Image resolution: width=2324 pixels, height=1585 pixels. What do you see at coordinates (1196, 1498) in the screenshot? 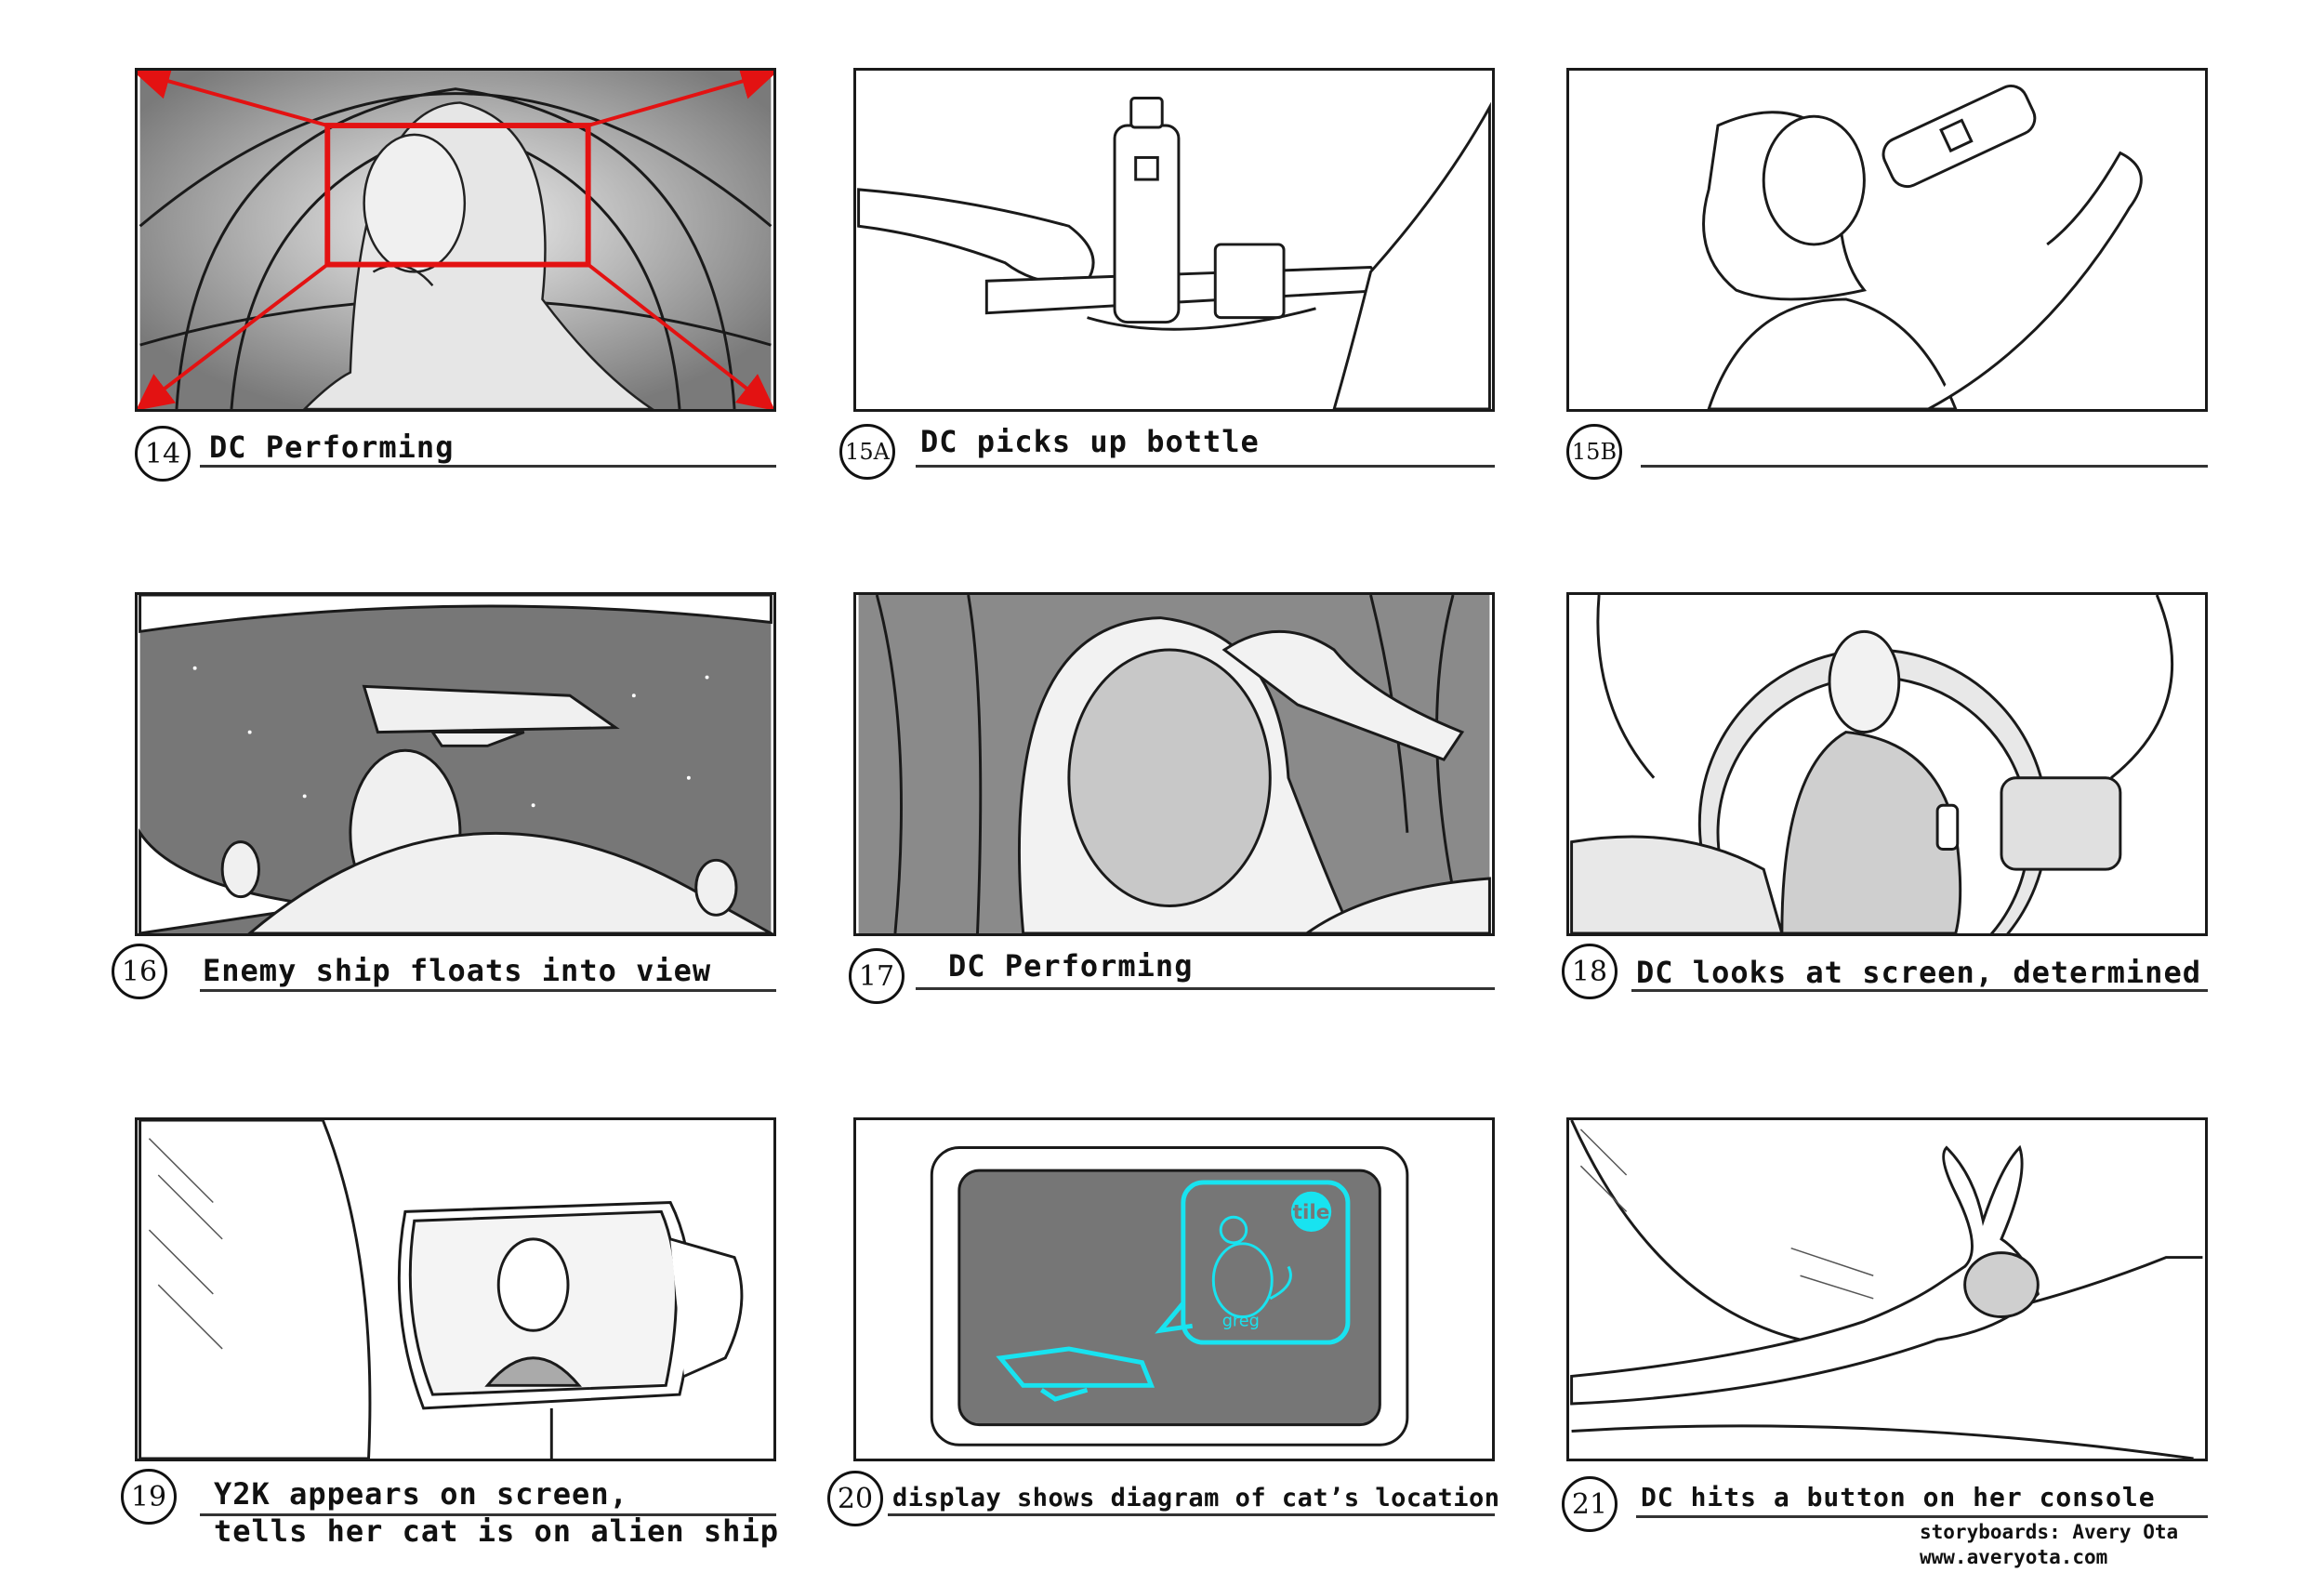
I see `panel-caption-20: display shows diagram of cat’s location` at bounding box center [1196, 1498].